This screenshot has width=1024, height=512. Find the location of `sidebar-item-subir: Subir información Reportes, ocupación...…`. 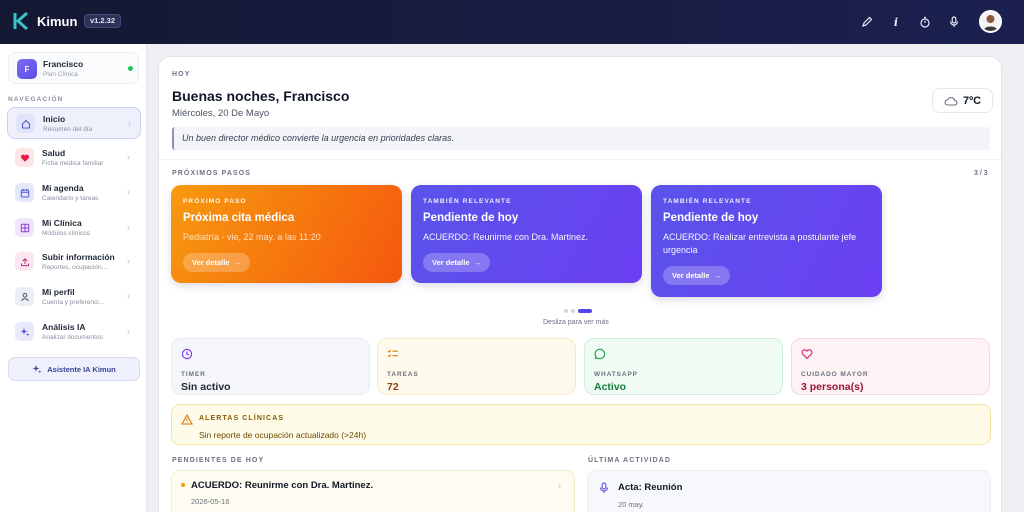

sidebar-item-subir: Subir información Reportes, ocupación...… is located at coordinates (74, 262).